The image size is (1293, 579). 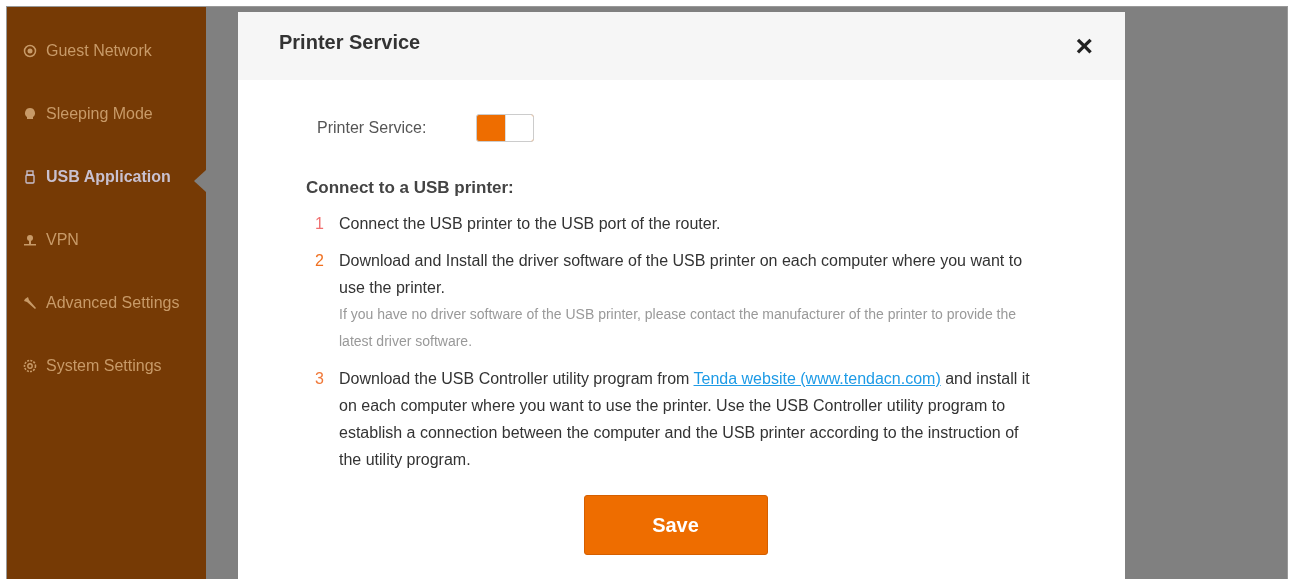 I want to click on gear-icon, so click(x=30, y=365).